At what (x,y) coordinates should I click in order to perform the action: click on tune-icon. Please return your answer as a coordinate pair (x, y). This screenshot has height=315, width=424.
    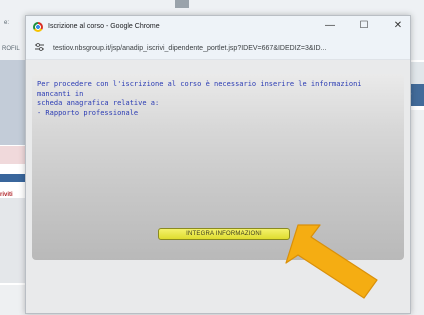
    Looking at the image, I should click on (40, 48).